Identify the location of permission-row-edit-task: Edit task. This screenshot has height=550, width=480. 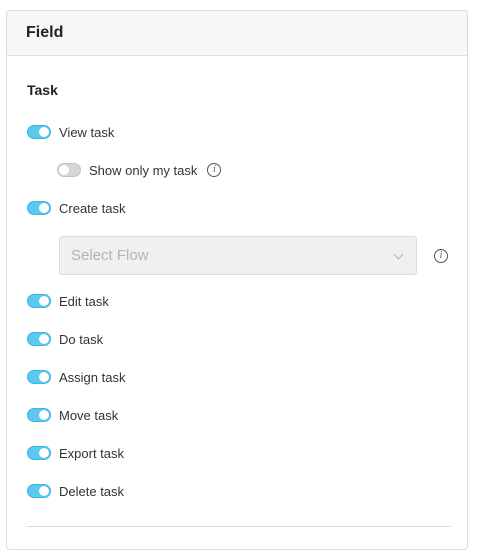
(68, 301).